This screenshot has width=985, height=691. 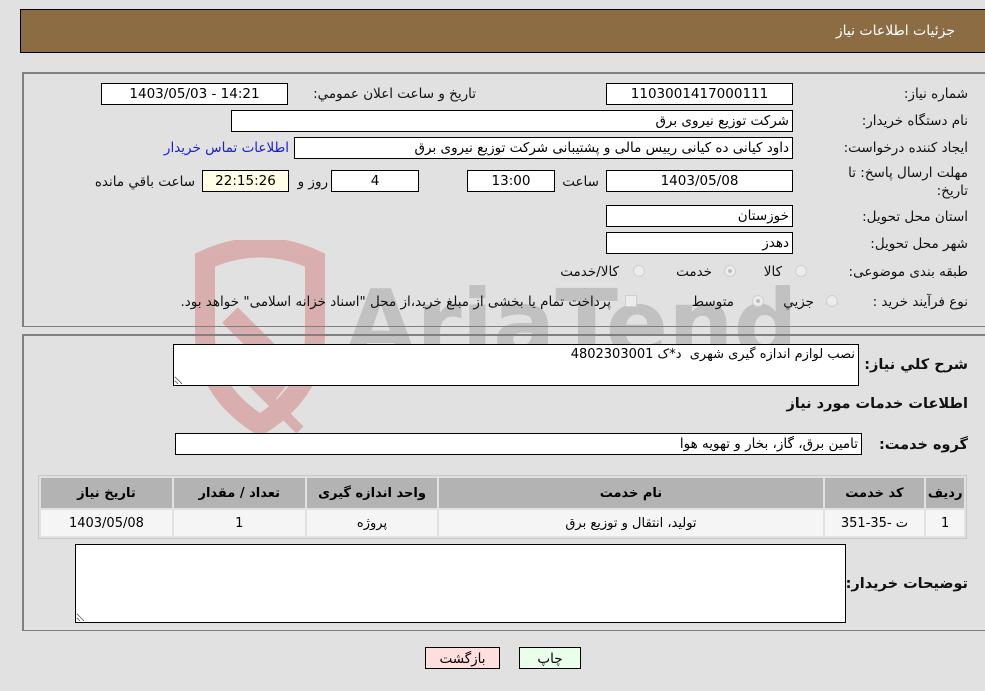 What do you see at coordinates (758, 301) in the screenshot?
I see `purchase-type-radio-medium` at bounding box center [758, 301].